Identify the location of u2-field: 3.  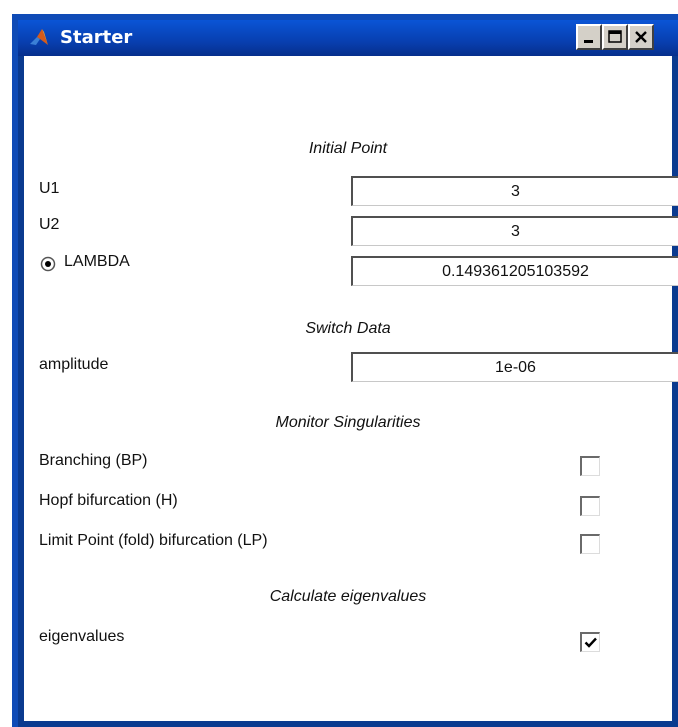
(514, 231).